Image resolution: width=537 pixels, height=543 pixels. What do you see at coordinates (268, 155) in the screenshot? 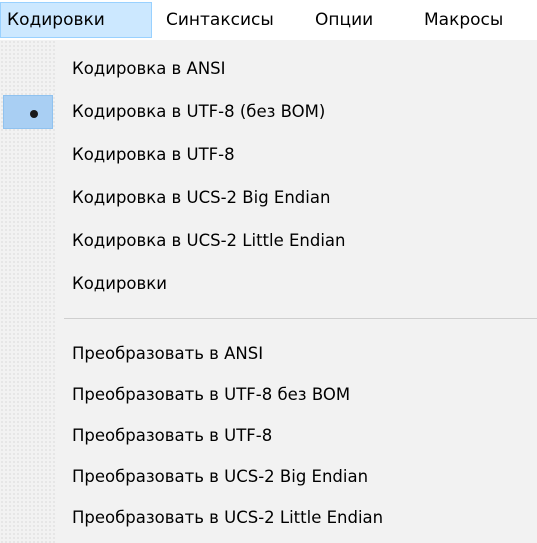
I see `menu-item-encode-utf8: Кодировка в UTF-8` at bounding box center [268, 155].